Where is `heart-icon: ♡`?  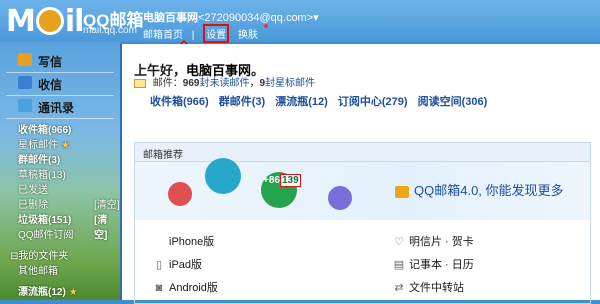
heart-icon: ♡ is located at coordinates (399, 242).